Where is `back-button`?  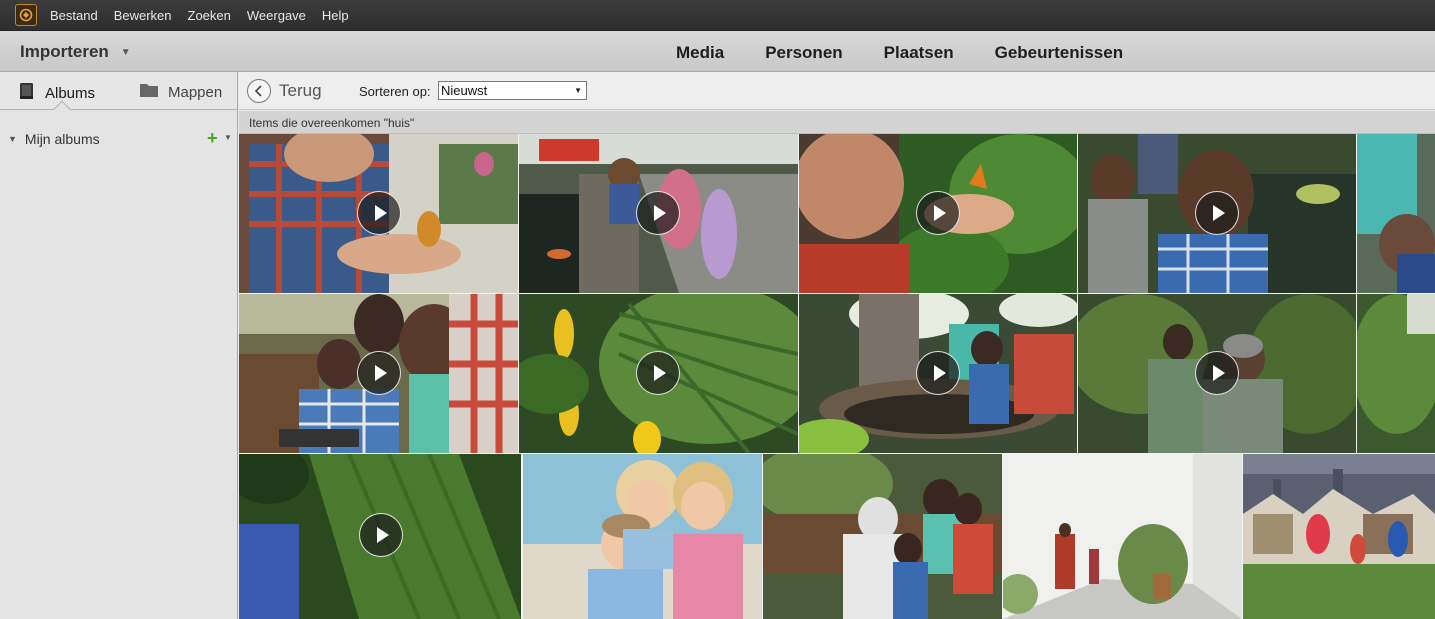 back-button is located at coordinates (259, 91).